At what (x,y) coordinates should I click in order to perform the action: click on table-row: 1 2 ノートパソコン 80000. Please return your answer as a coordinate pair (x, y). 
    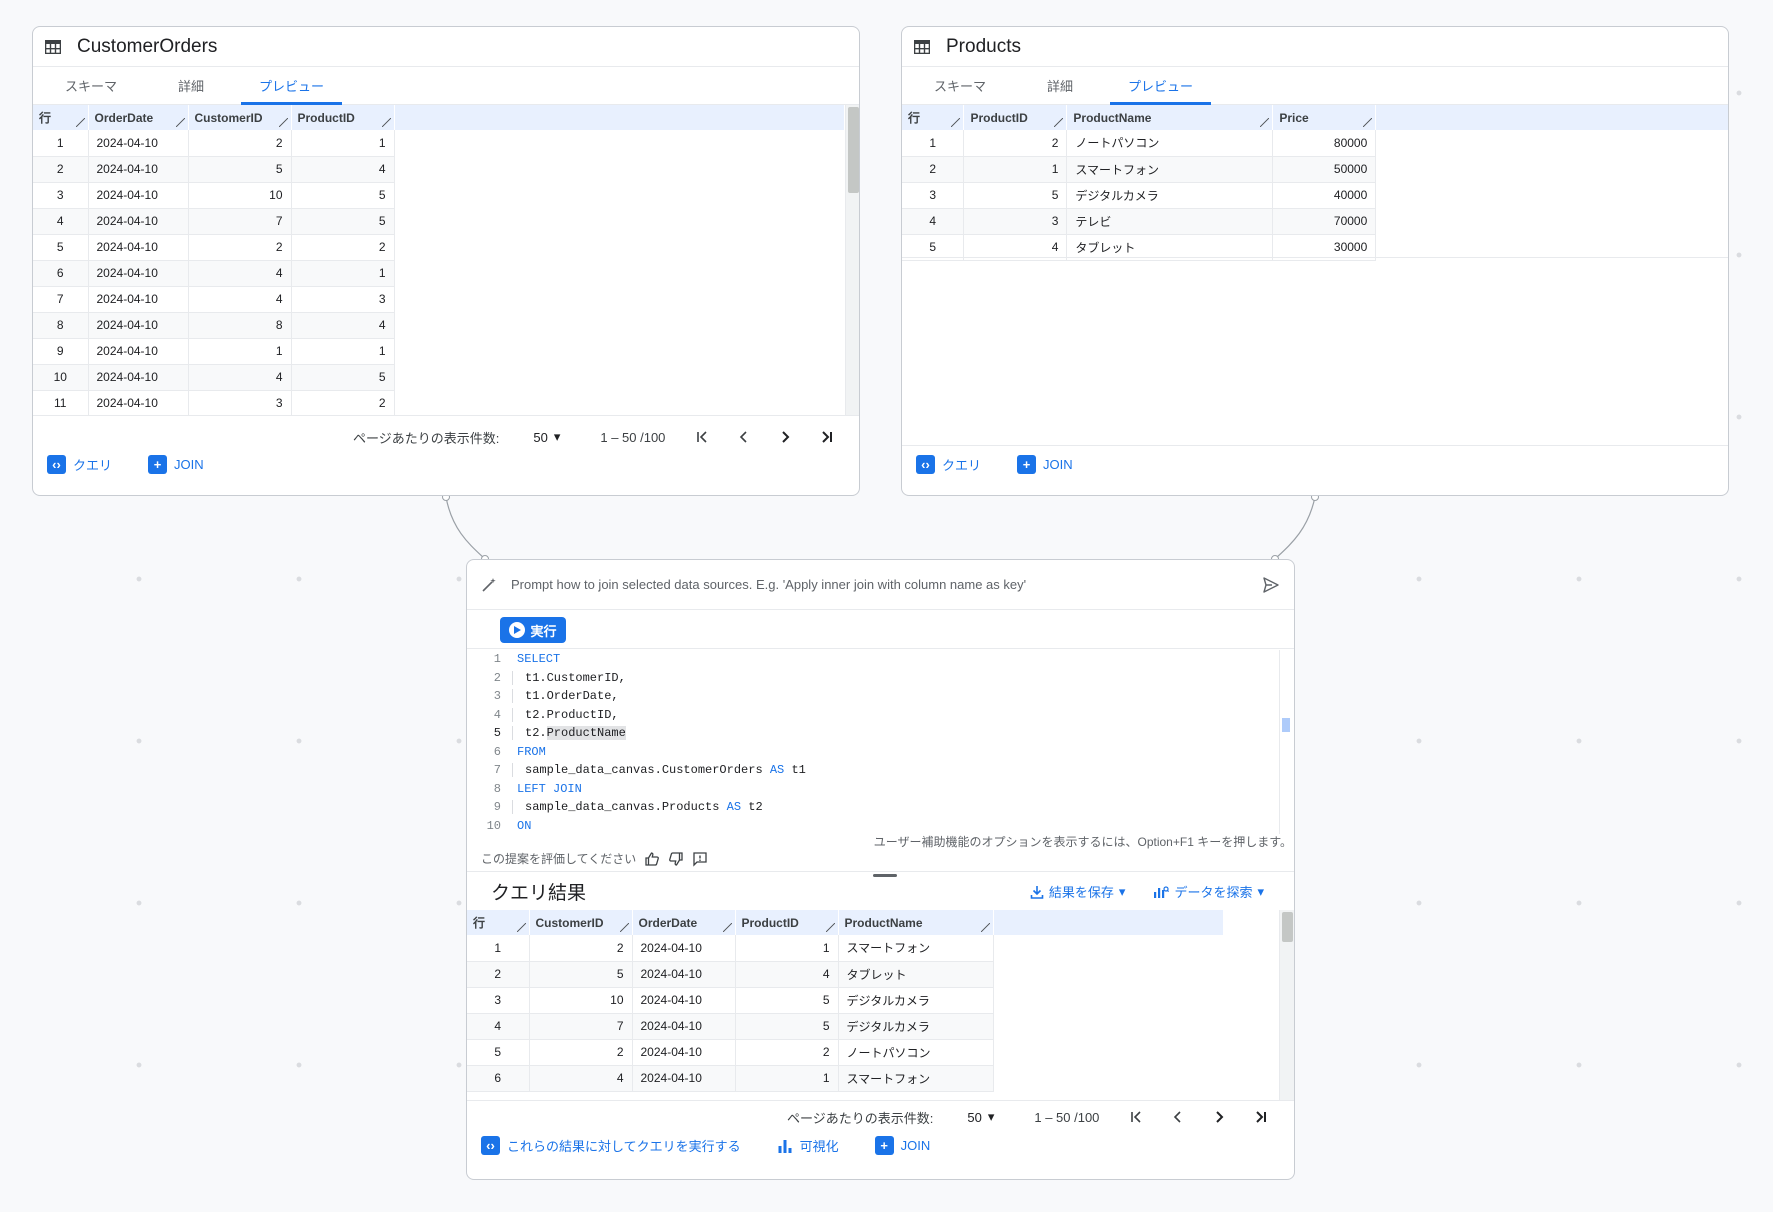
    Looking at the image, I should click on (1315, 143).